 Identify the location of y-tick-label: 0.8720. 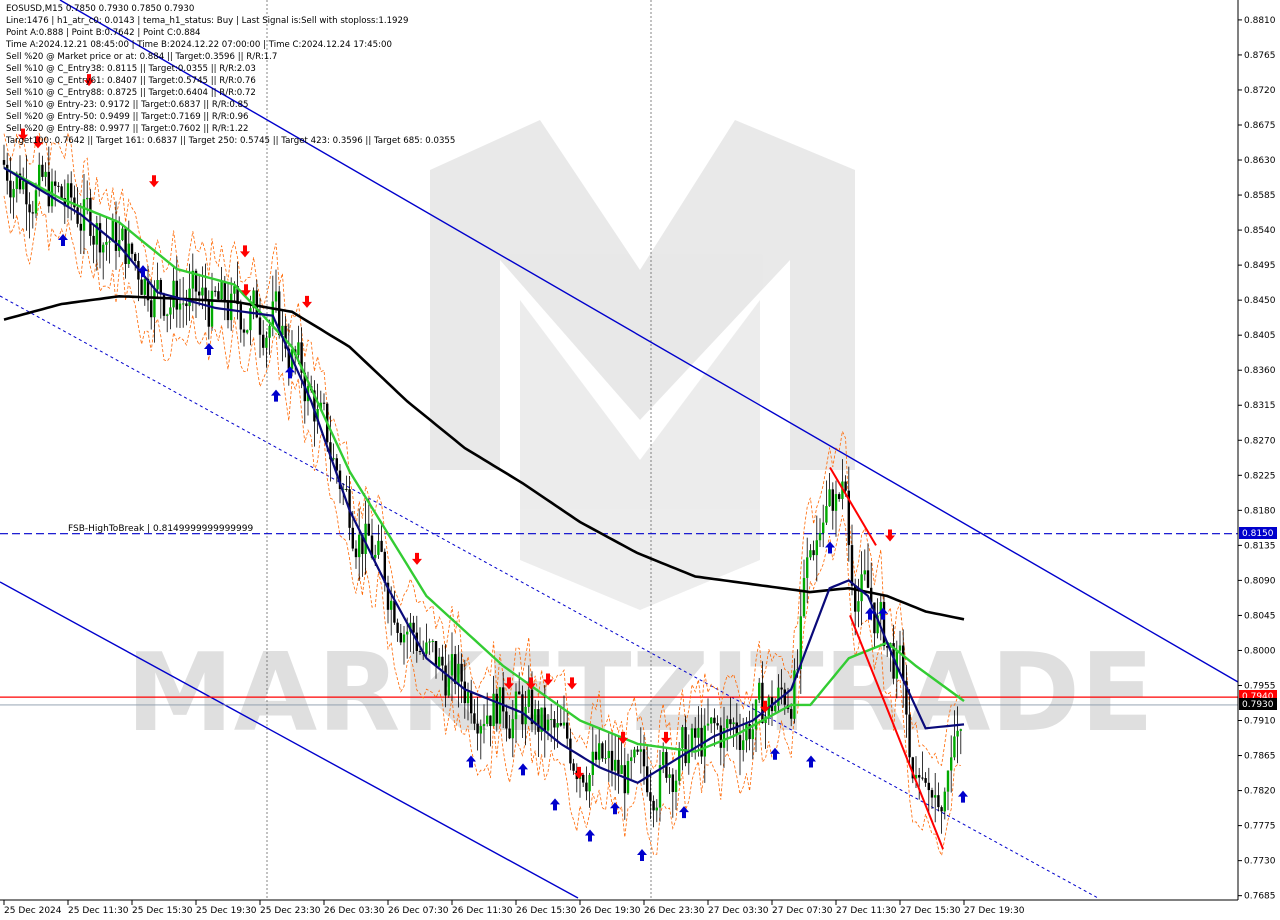
(1260, 91).